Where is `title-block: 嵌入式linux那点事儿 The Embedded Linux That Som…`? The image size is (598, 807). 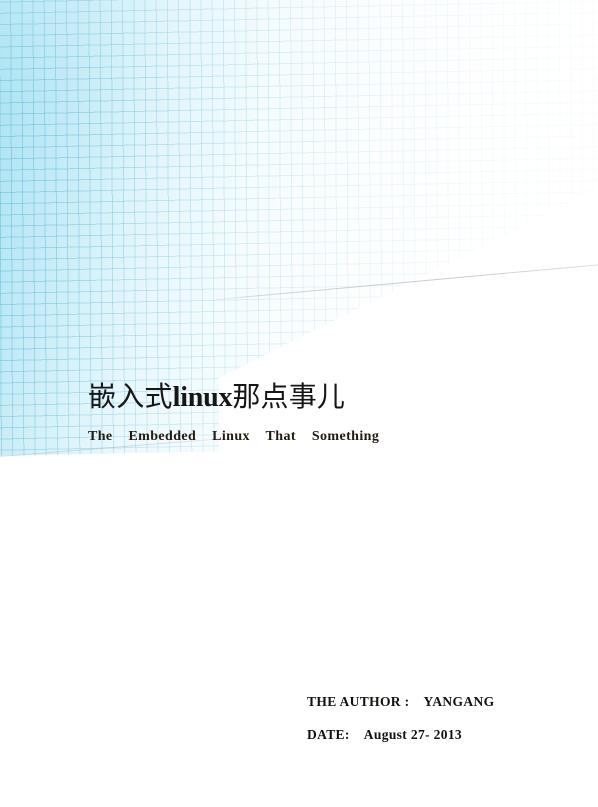 title-block: 嵌入式linux那点事儿 The Embedded Linux That Som… is located at coordinates (318, 412).